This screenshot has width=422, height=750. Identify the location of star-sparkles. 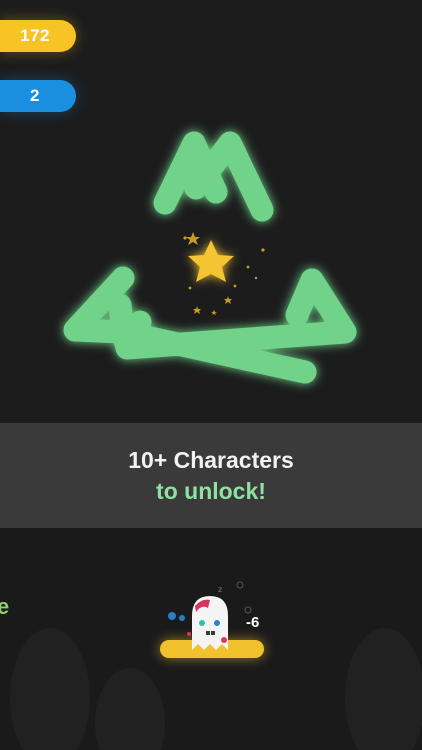
(224, 273).